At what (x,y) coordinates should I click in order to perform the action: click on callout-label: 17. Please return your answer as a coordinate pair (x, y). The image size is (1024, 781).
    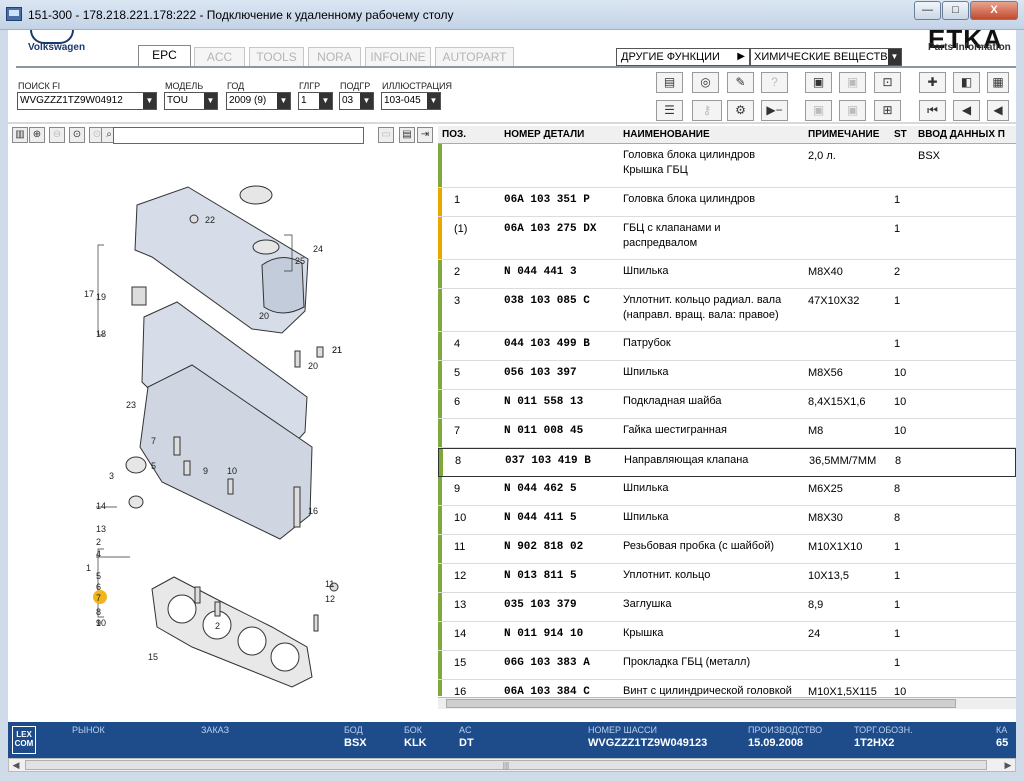
    Looking at the image, I should click on (89, 294).